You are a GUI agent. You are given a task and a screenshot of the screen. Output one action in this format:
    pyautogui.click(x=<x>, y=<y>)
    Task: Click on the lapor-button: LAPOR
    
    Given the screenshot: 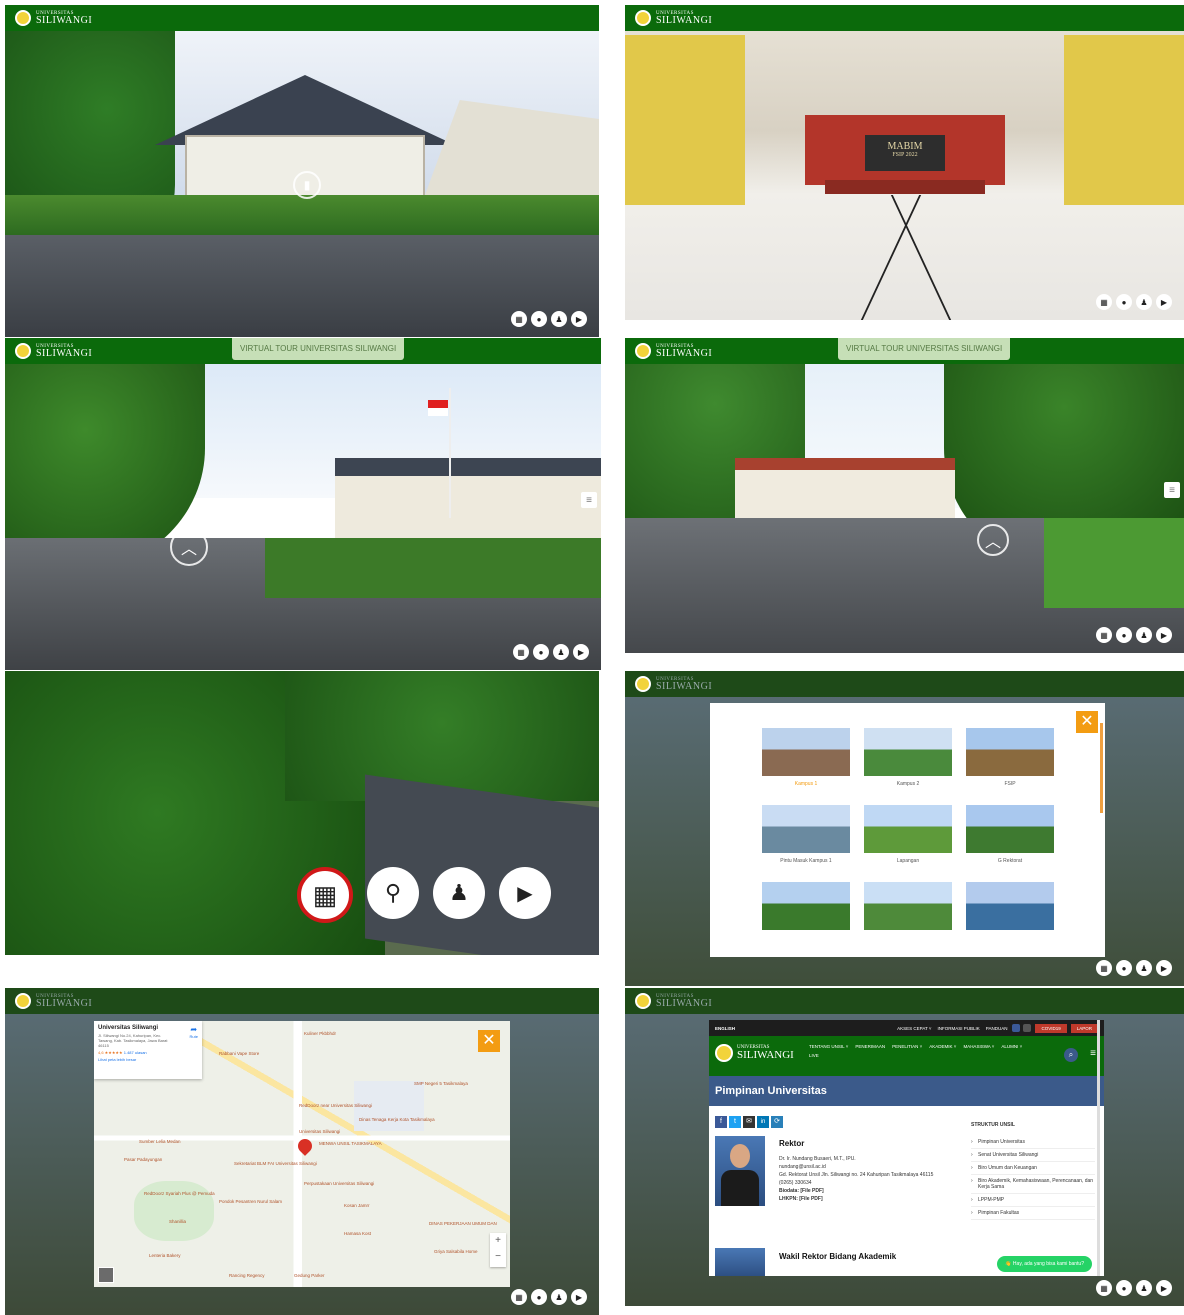 What is the action you would take?
    pyautogui.click(x=1084, y=1028)
    